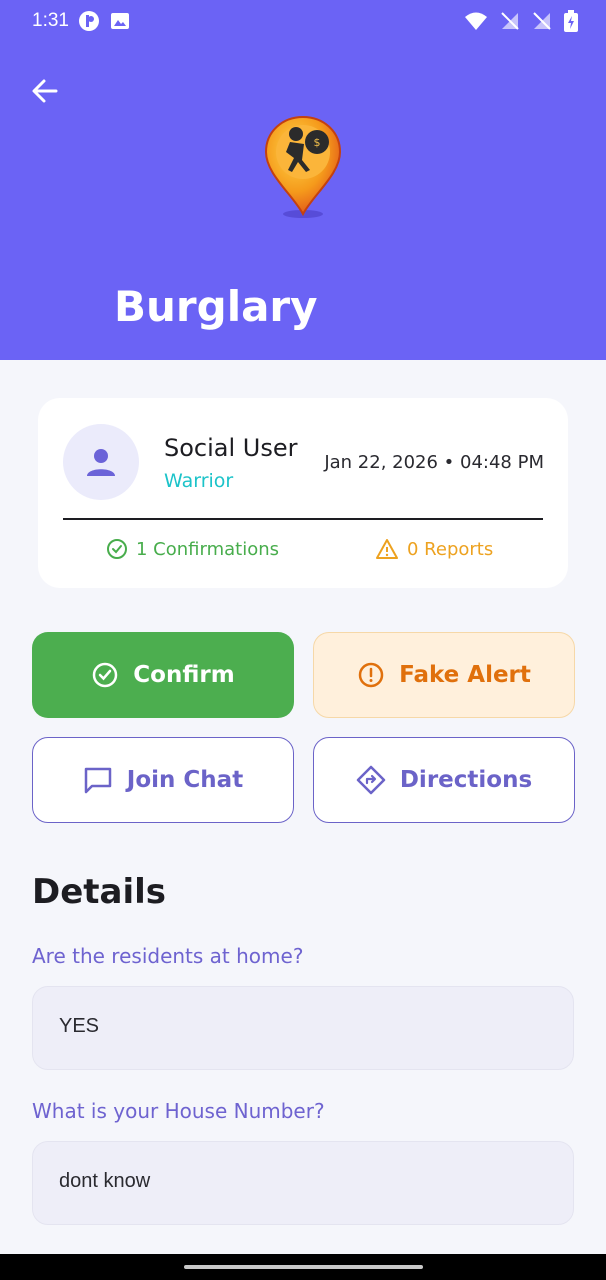 The width and height of the screenshot is (606, 1280). Describe the element at coordinates (387, 549) in the screenshot. I see `warning-icon` at that location.